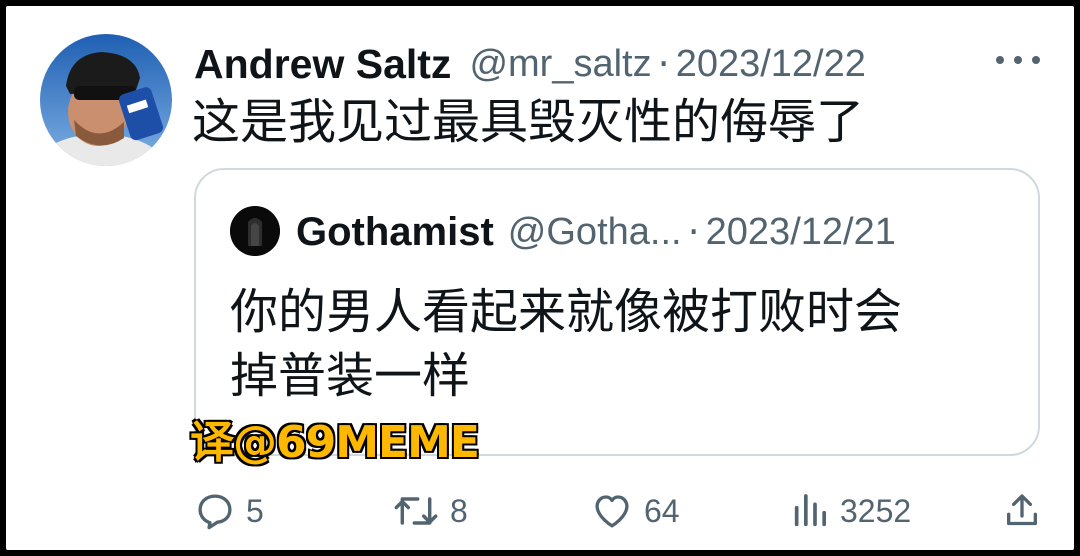 This screenshot has width=1080, height=556. What do you see at coordinates (335, 442) in the screenshot?
I see `watermark: 译@69MEME` at bounding box center [335, 442].